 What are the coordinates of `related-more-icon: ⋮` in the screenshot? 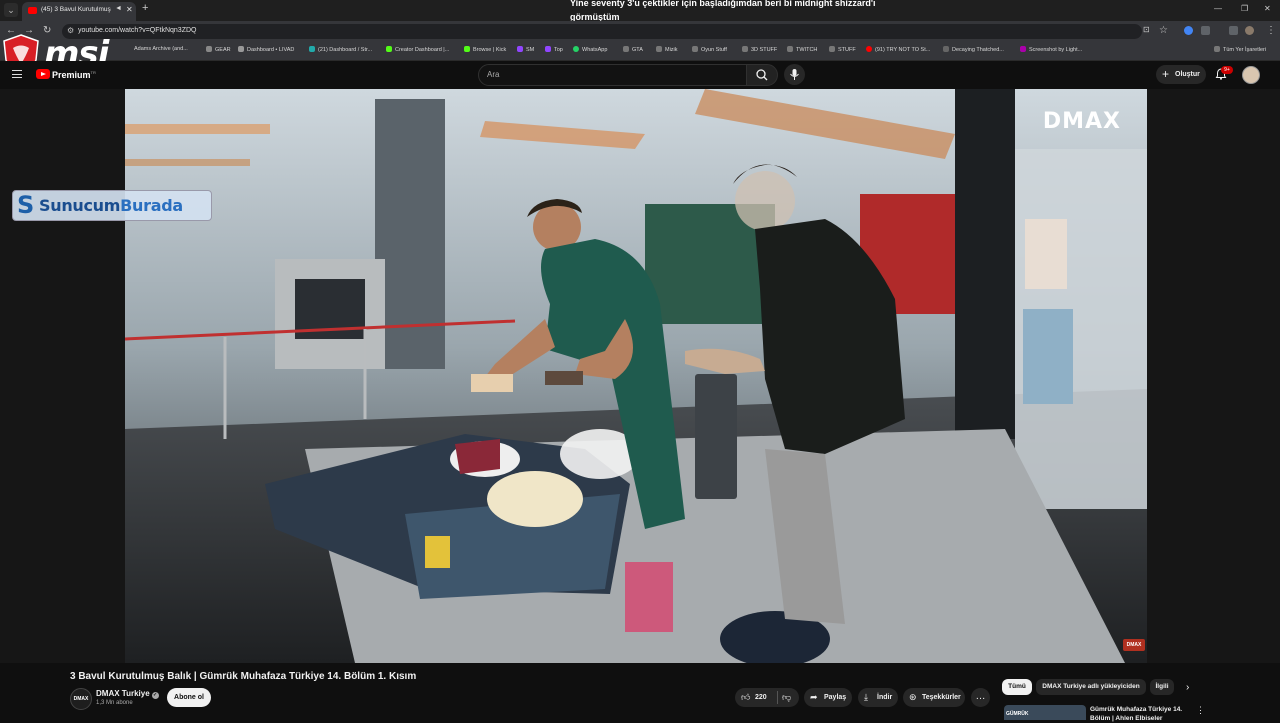 It's located at (1200, 710).